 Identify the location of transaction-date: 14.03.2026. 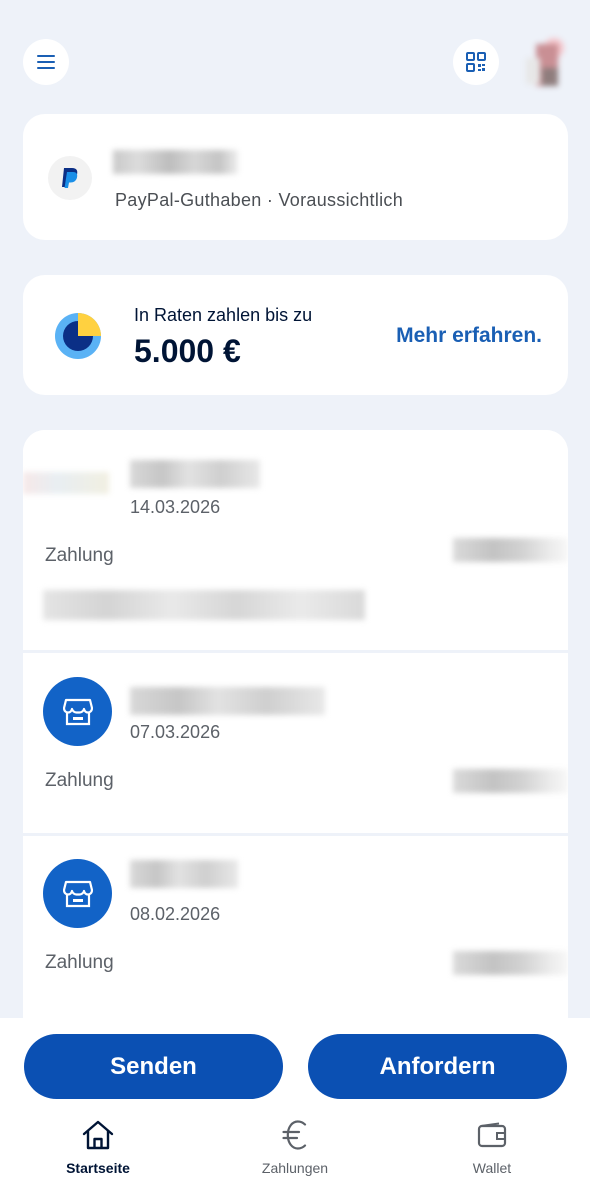
(175, 507).